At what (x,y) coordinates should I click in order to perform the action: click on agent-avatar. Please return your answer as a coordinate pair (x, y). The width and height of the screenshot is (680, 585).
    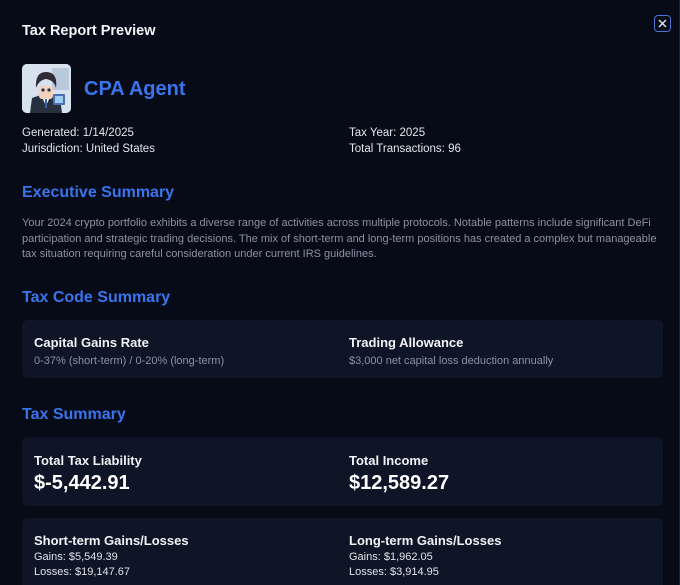
    Looking at the image, I should click on (46, 88).